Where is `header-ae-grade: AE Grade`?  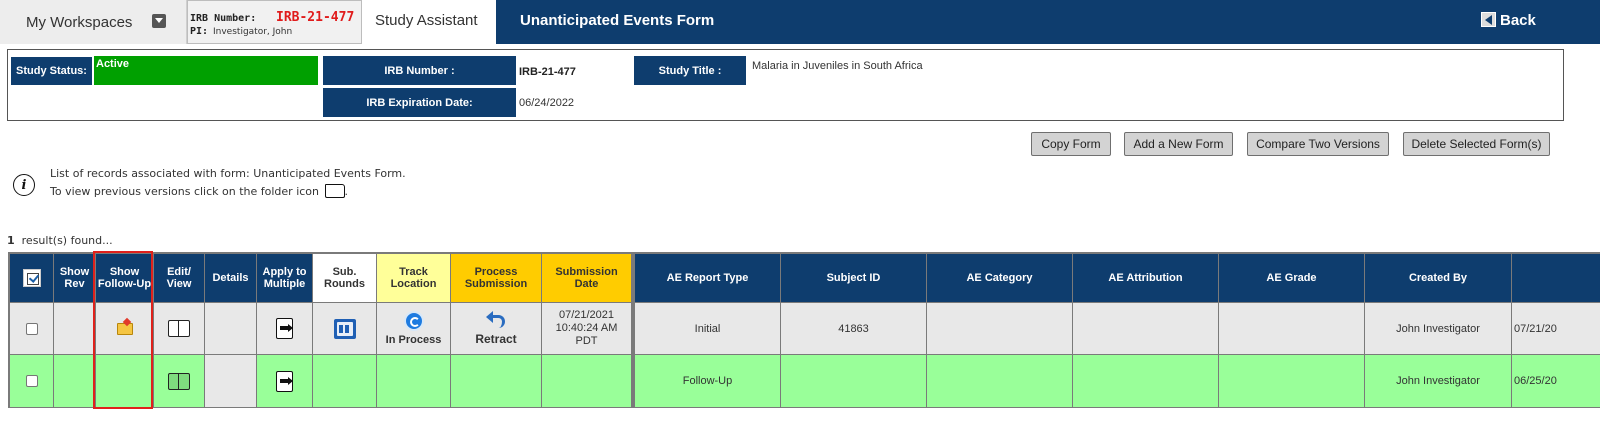
header-ae-grade: AE Grade is located at coordinates (1291, 278).